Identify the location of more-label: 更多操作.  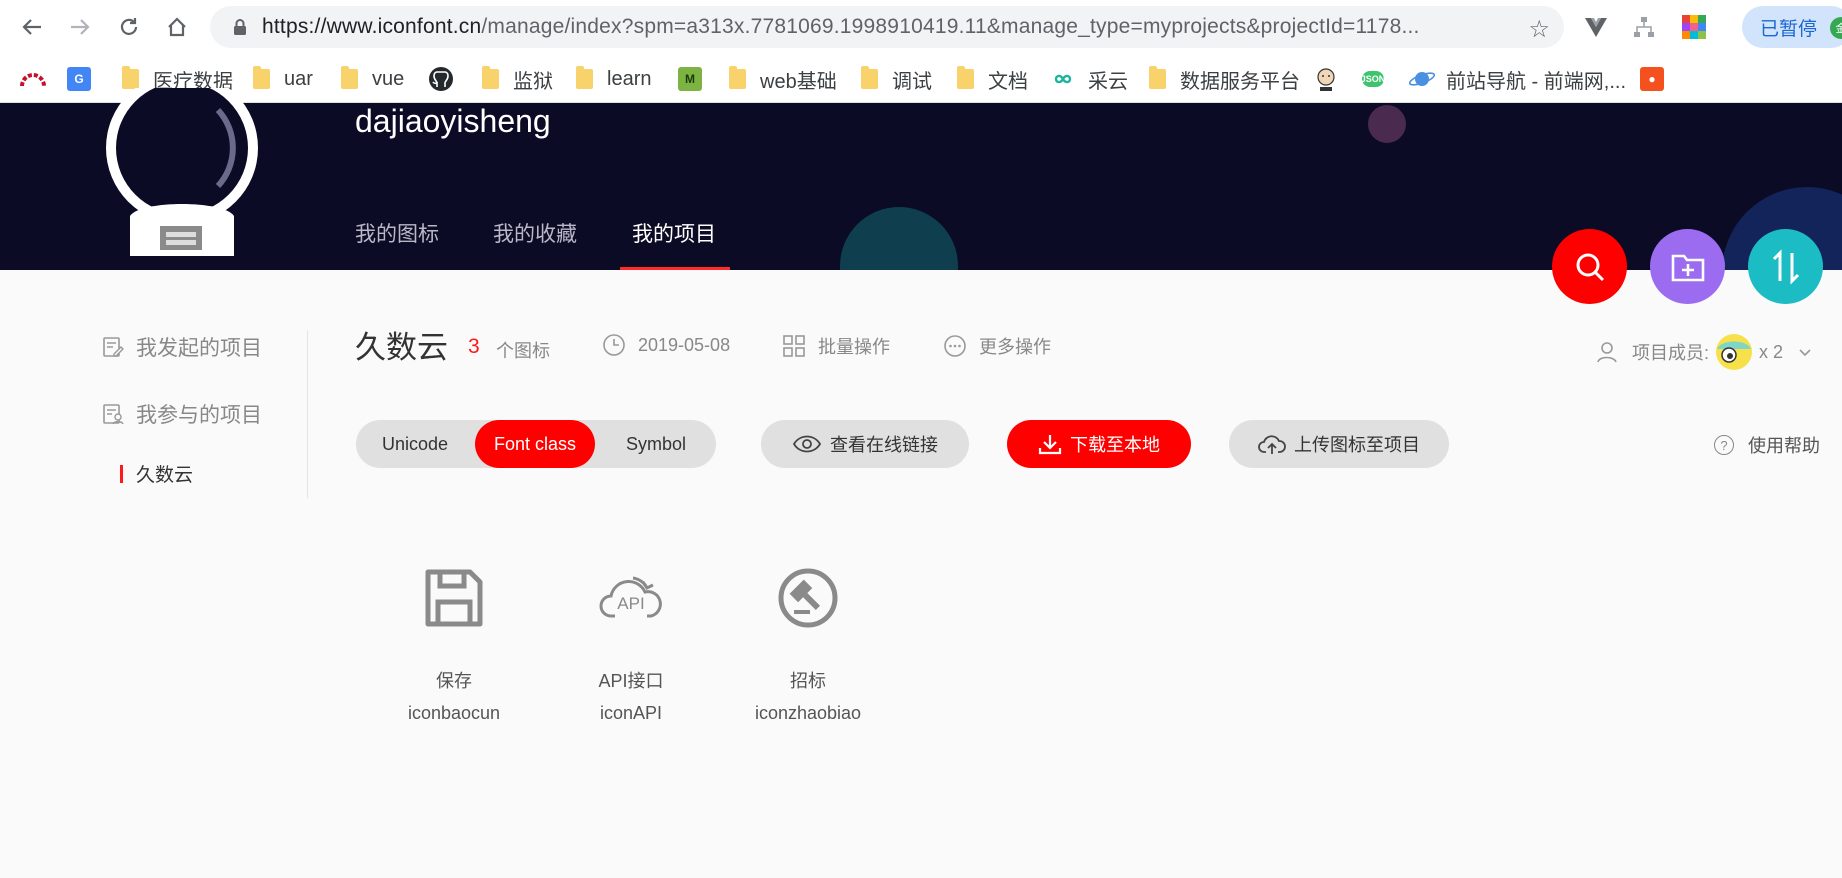
(1015, 347).